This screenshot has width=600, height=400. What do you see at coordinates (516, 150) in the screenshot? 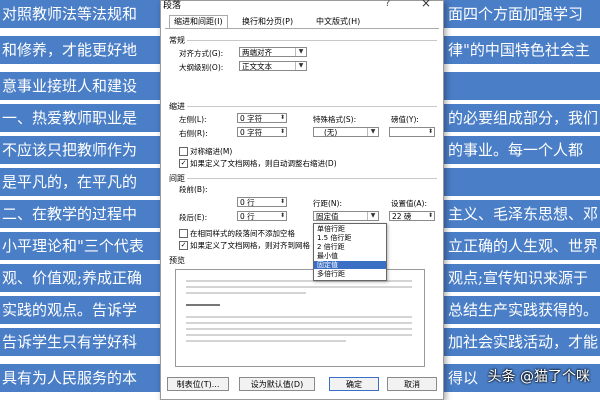
I see `line-text-right: 的事业。每一个人都` at bounding box center [516, 150].